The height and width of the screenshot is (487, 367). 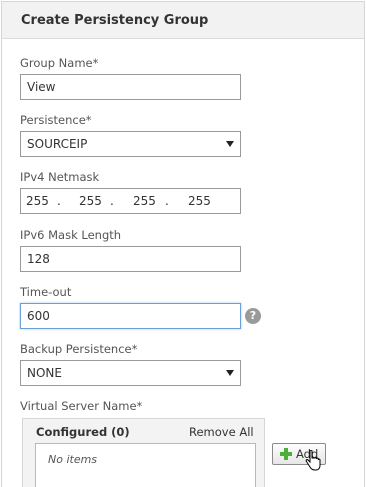 I want to click on backup-persistence-value: NONE, so click(x=44, y=373).